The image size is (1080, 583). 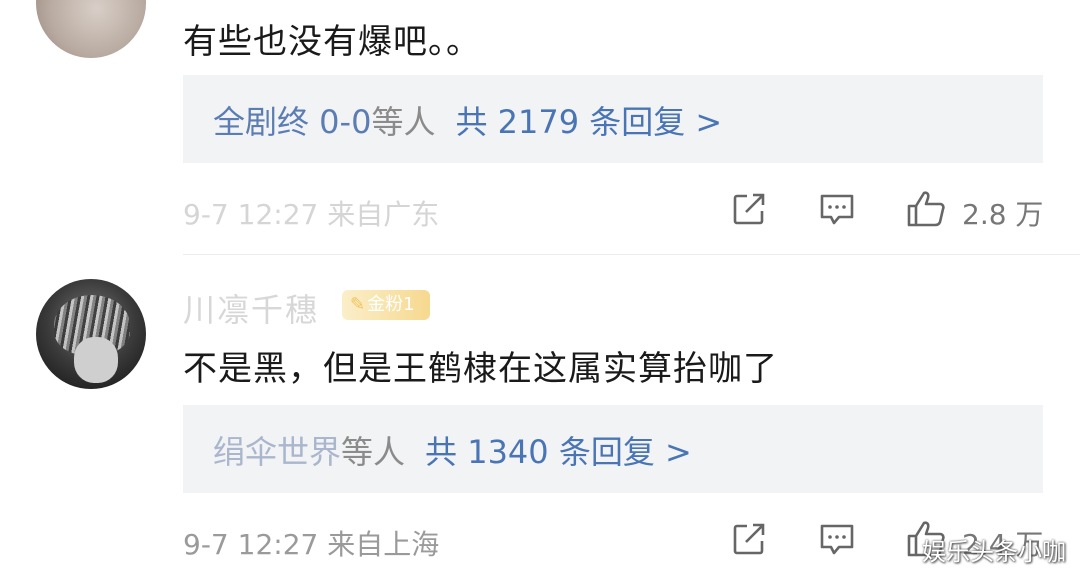 What do you see at coordinates (480, 369) in the screenshot?
I see `comment-text: 不是黑，但是王鹤棣在这属实算抬咖了` at bounding box center [480, 369].